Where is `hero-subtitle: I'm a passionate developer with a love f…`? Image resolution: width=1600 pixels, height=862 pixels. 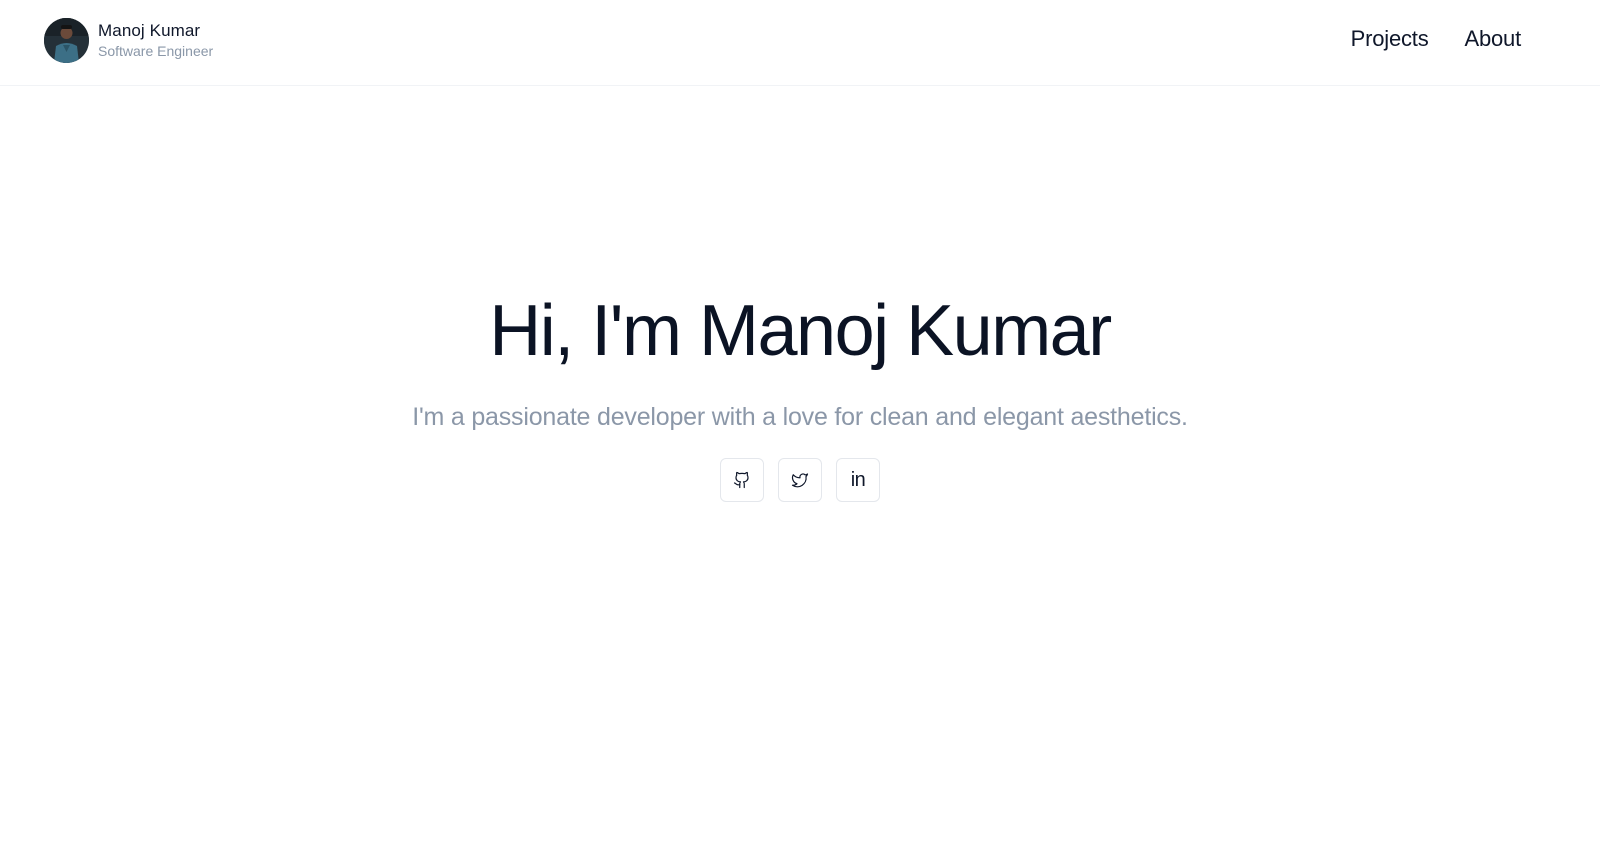
hero-subtitle: I'm a passionate developer with a love f… is located at coordinates (800, 417).